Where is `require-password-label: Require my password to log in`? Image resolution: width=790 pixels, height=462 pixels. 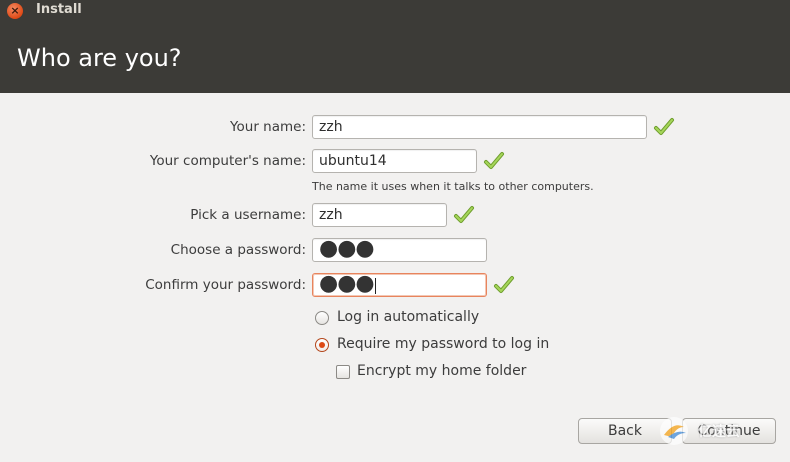
require-password-label: Require my password to log in is located at coordinates (443, 344).